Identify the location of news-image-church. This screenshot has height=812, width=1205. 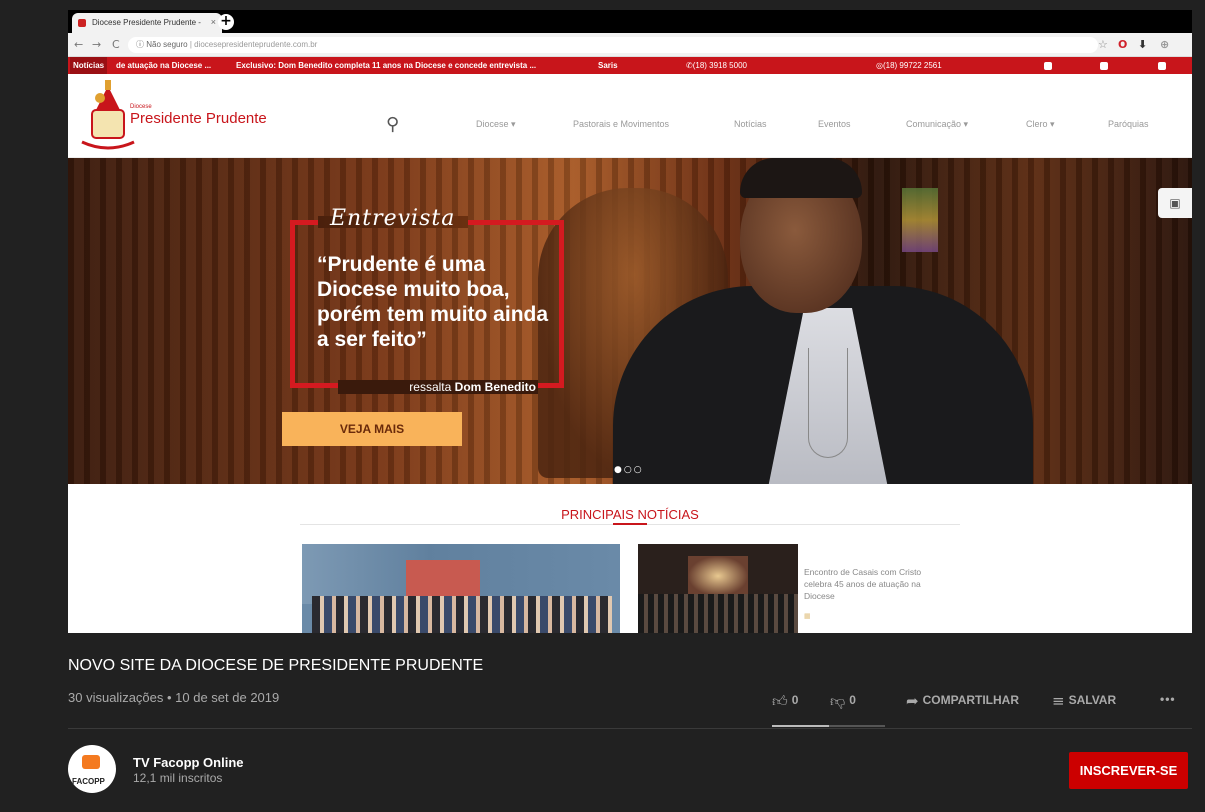
(718, 588).